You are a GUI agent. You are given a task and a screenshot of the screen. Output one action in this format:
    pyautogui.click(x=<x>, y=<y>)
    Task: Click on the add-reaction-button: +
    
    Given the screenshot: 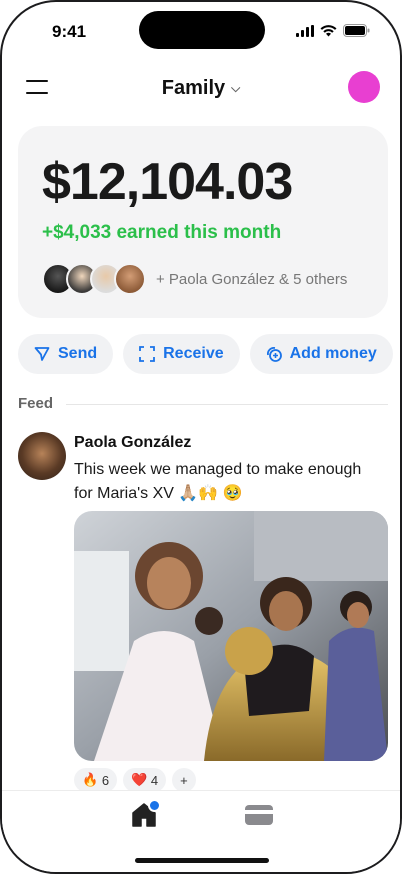 What is the action you would take?
    pyautogui.click(x=184, y=780)
    